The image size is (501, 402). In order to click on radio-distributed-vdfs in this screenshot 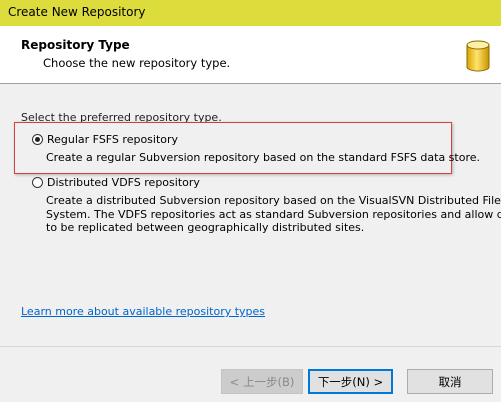, I will do `click(37, 182)`.